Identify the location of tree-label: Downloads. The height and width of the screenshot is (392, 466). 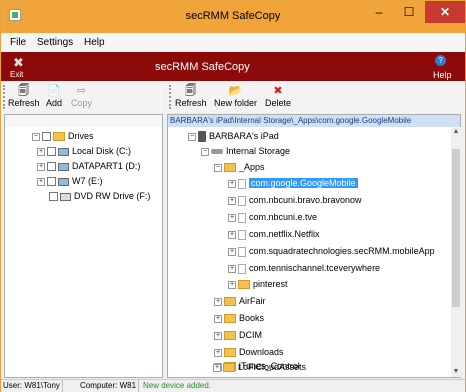
(261, 352).